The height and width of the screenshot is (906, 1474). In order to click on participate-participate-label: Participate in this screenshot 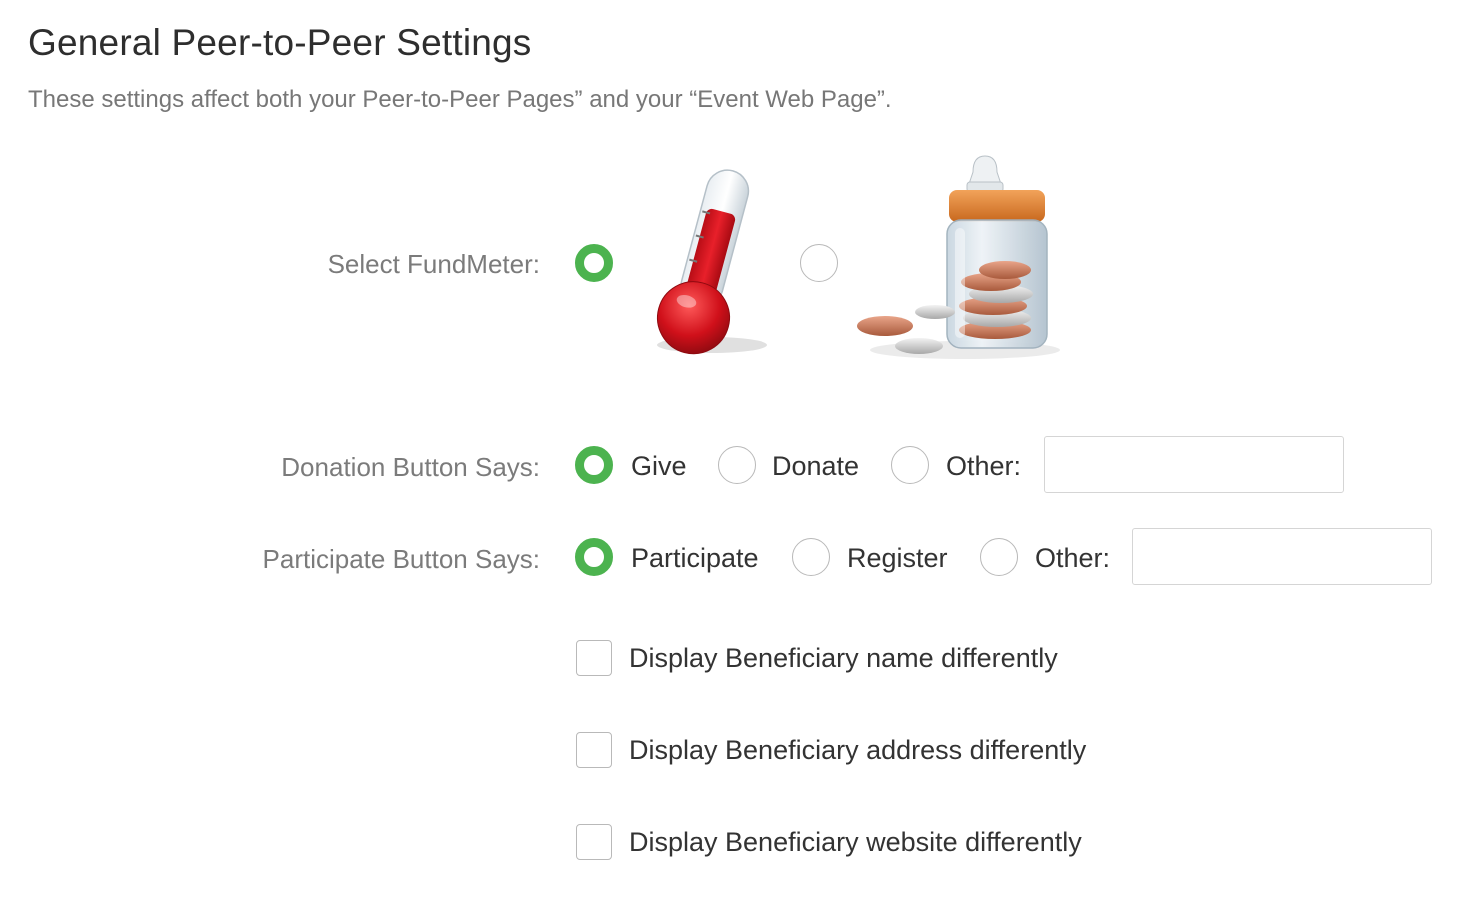, I will do `click(695, 558)`.